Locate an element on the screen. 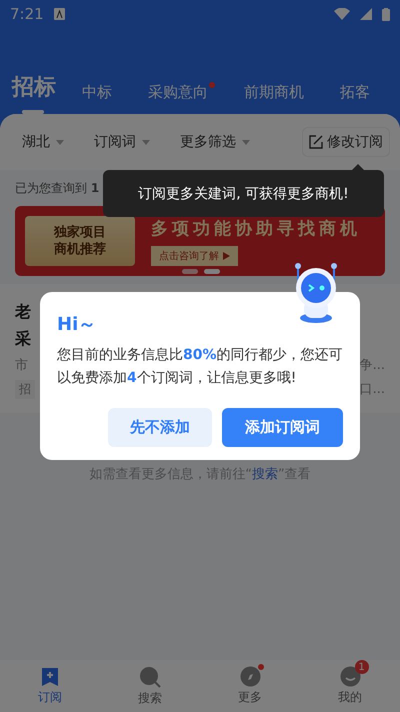 Image resolution: width=400 pixels, height=712 pixels. smile-icon is located at coordinates (350, 676).